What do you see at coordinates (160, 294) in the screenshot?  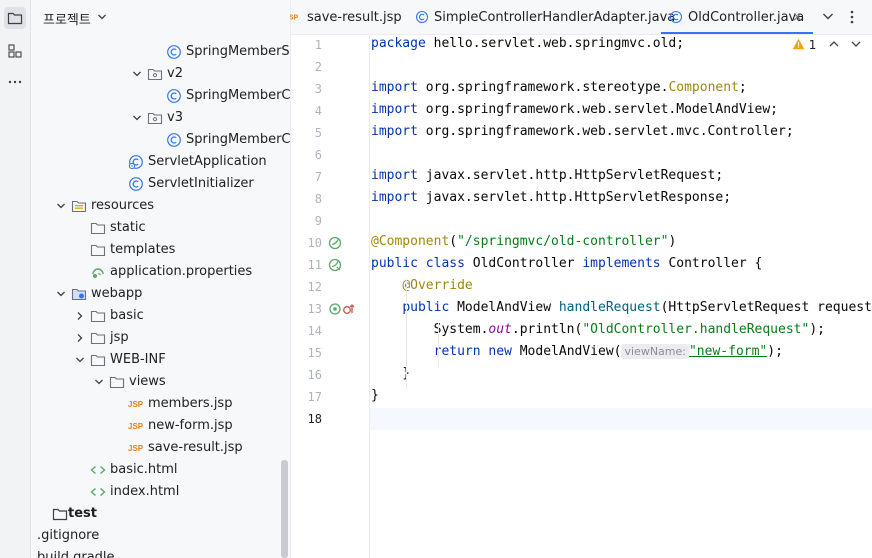 I see `tree-item: webapp` at bounding box center [160, 294].